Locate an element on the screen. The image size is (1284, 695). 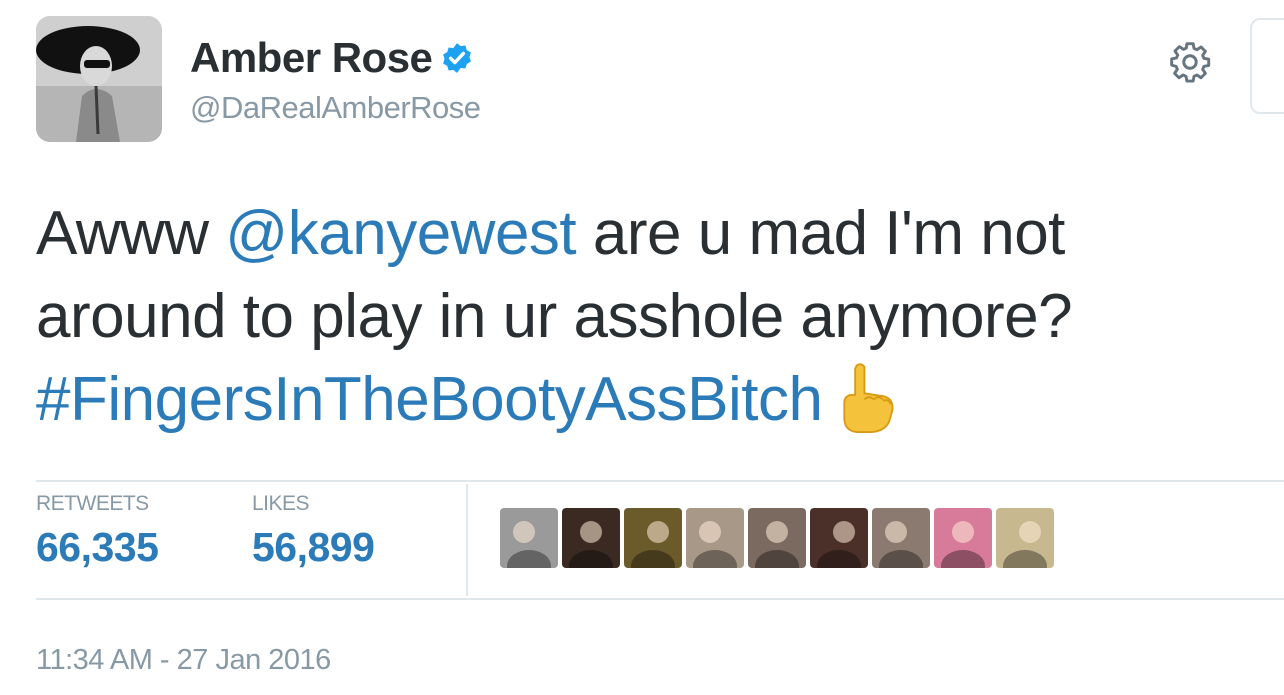
profile-avatar is located at coordinates (99, 79).